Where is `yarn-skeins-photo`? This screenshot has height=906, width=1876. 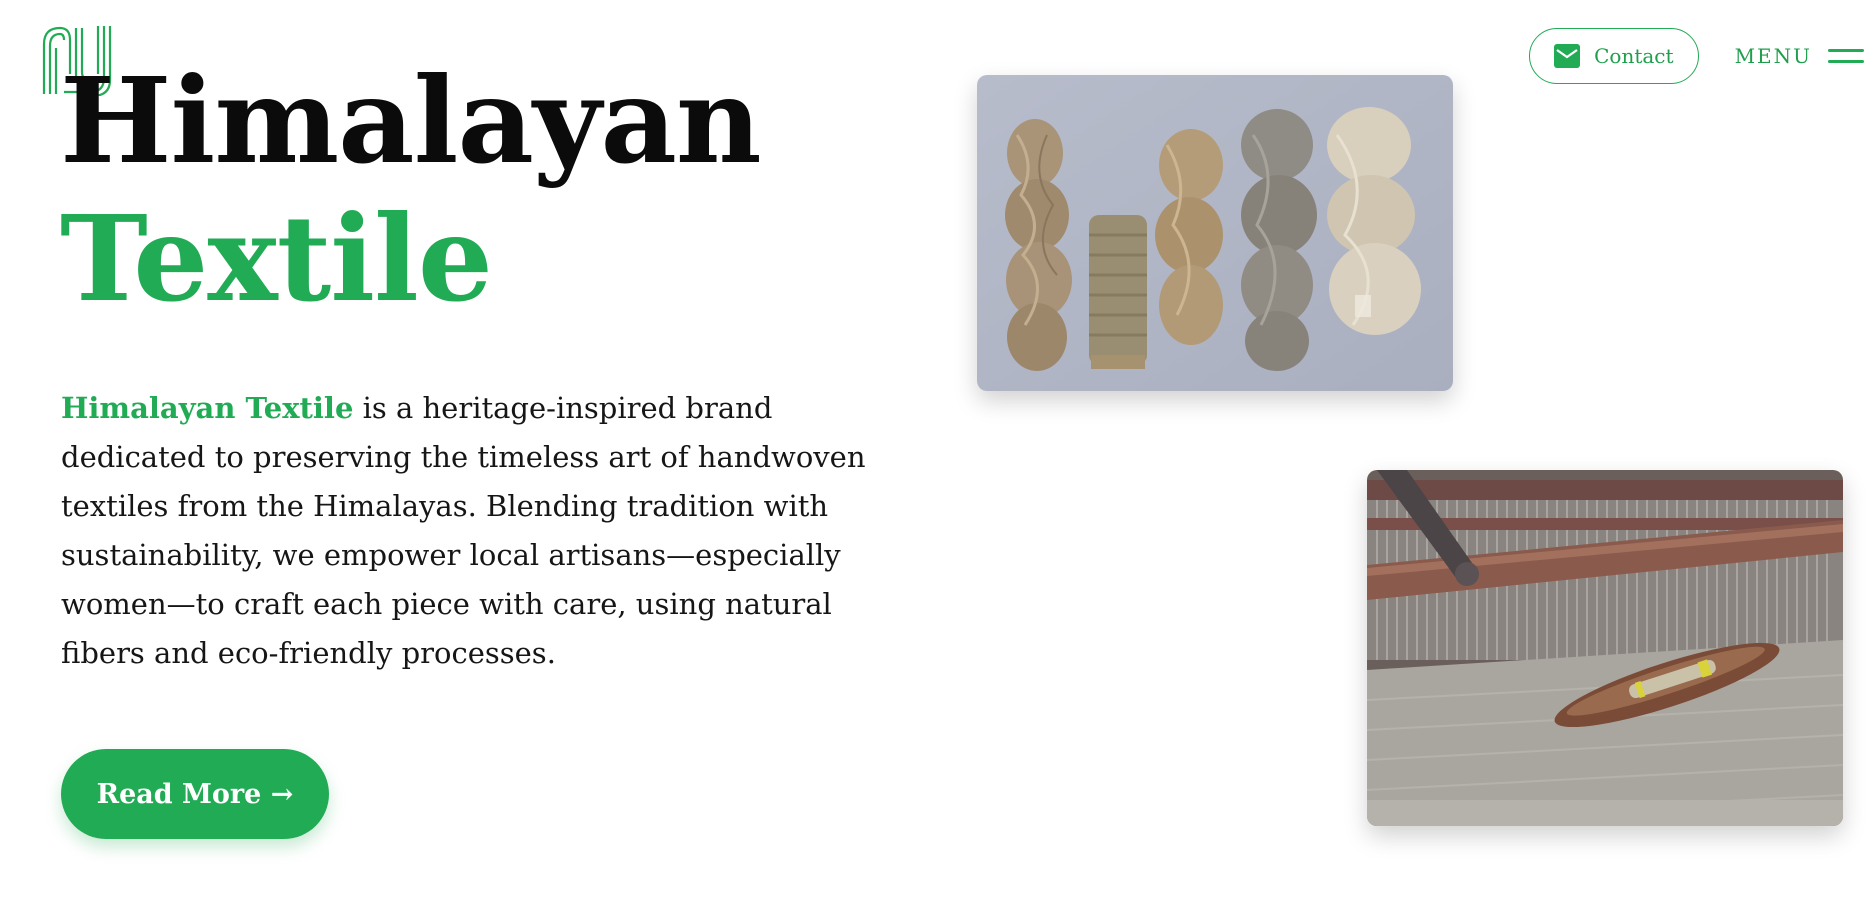 yarn-skeins-photo is located at coordinates (1215, 233).